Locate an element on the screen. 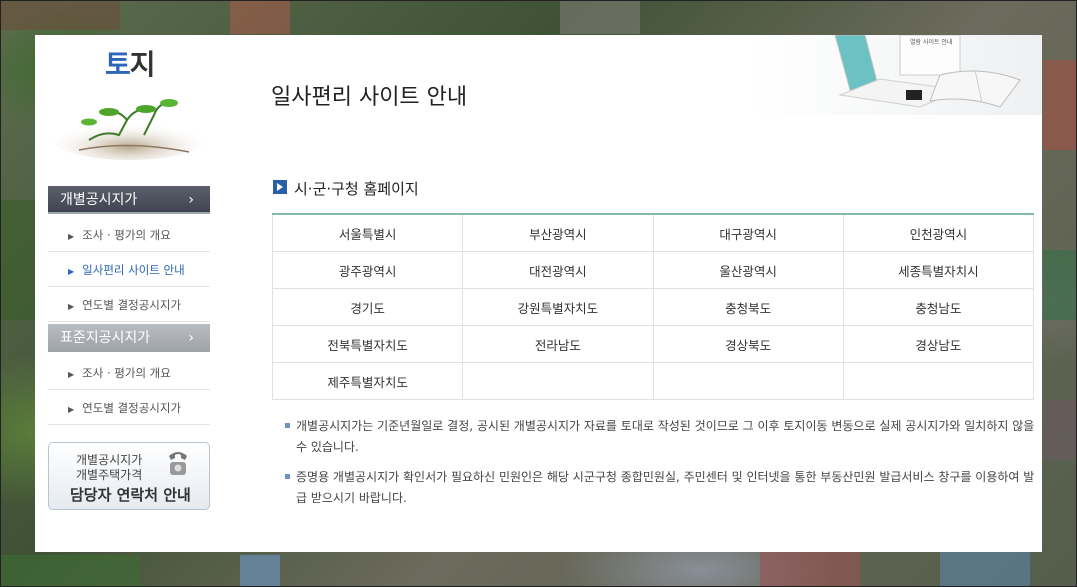  city-link: 경상남도 is located at coordinates (938, 344).